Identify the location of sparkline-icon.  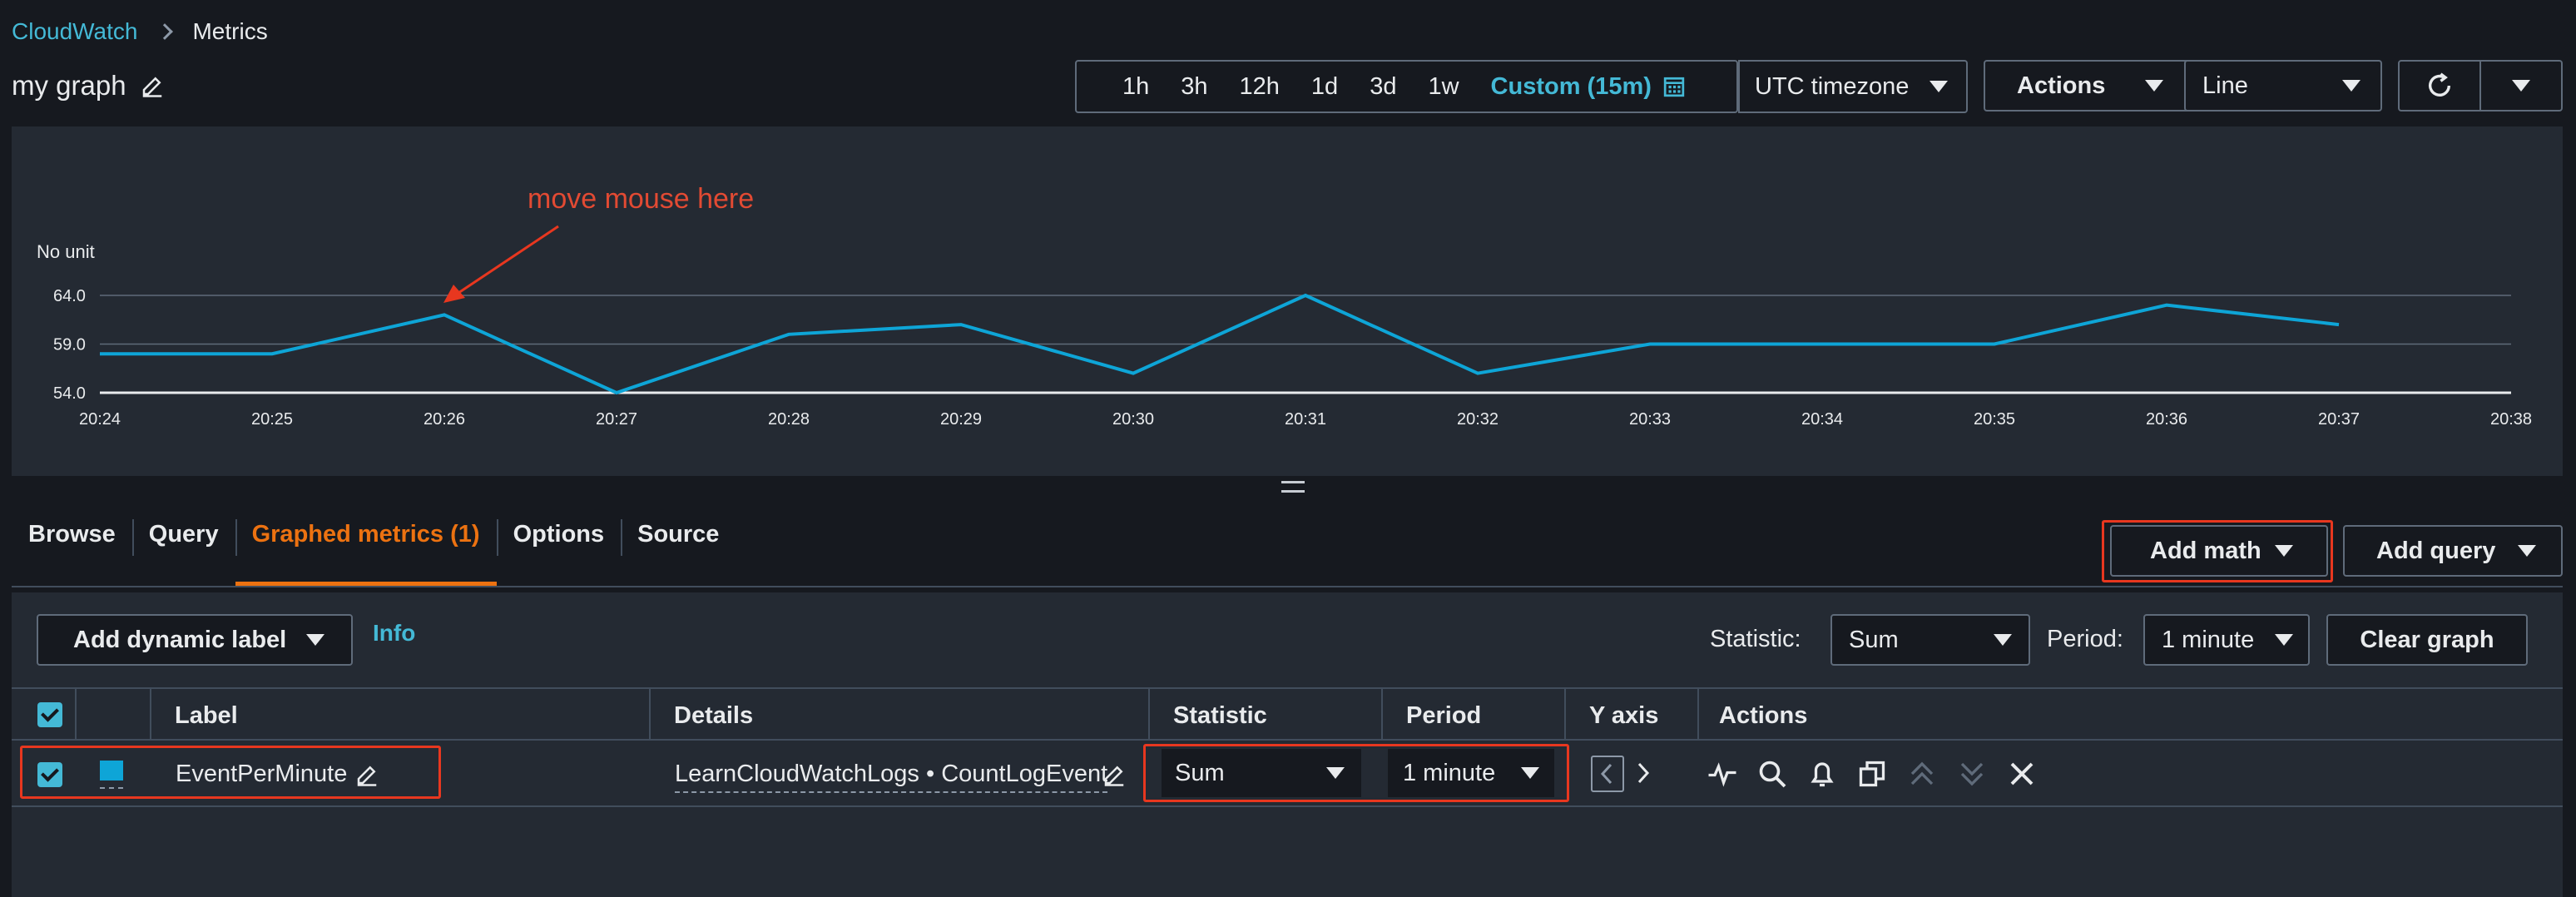
(1722, 774).